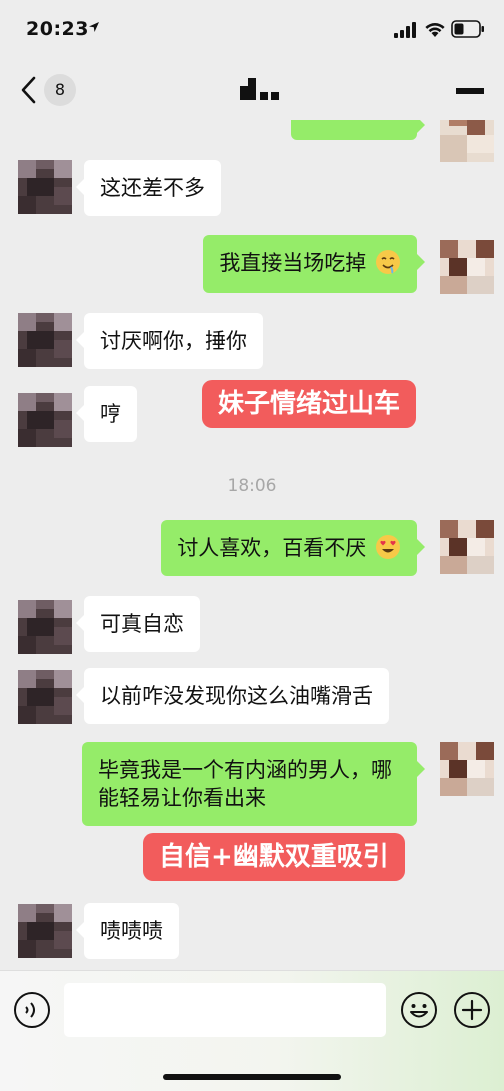  Describe the element at coordinates (60, 90) in the screenshot. I see `unread-badge: 8` at that location.